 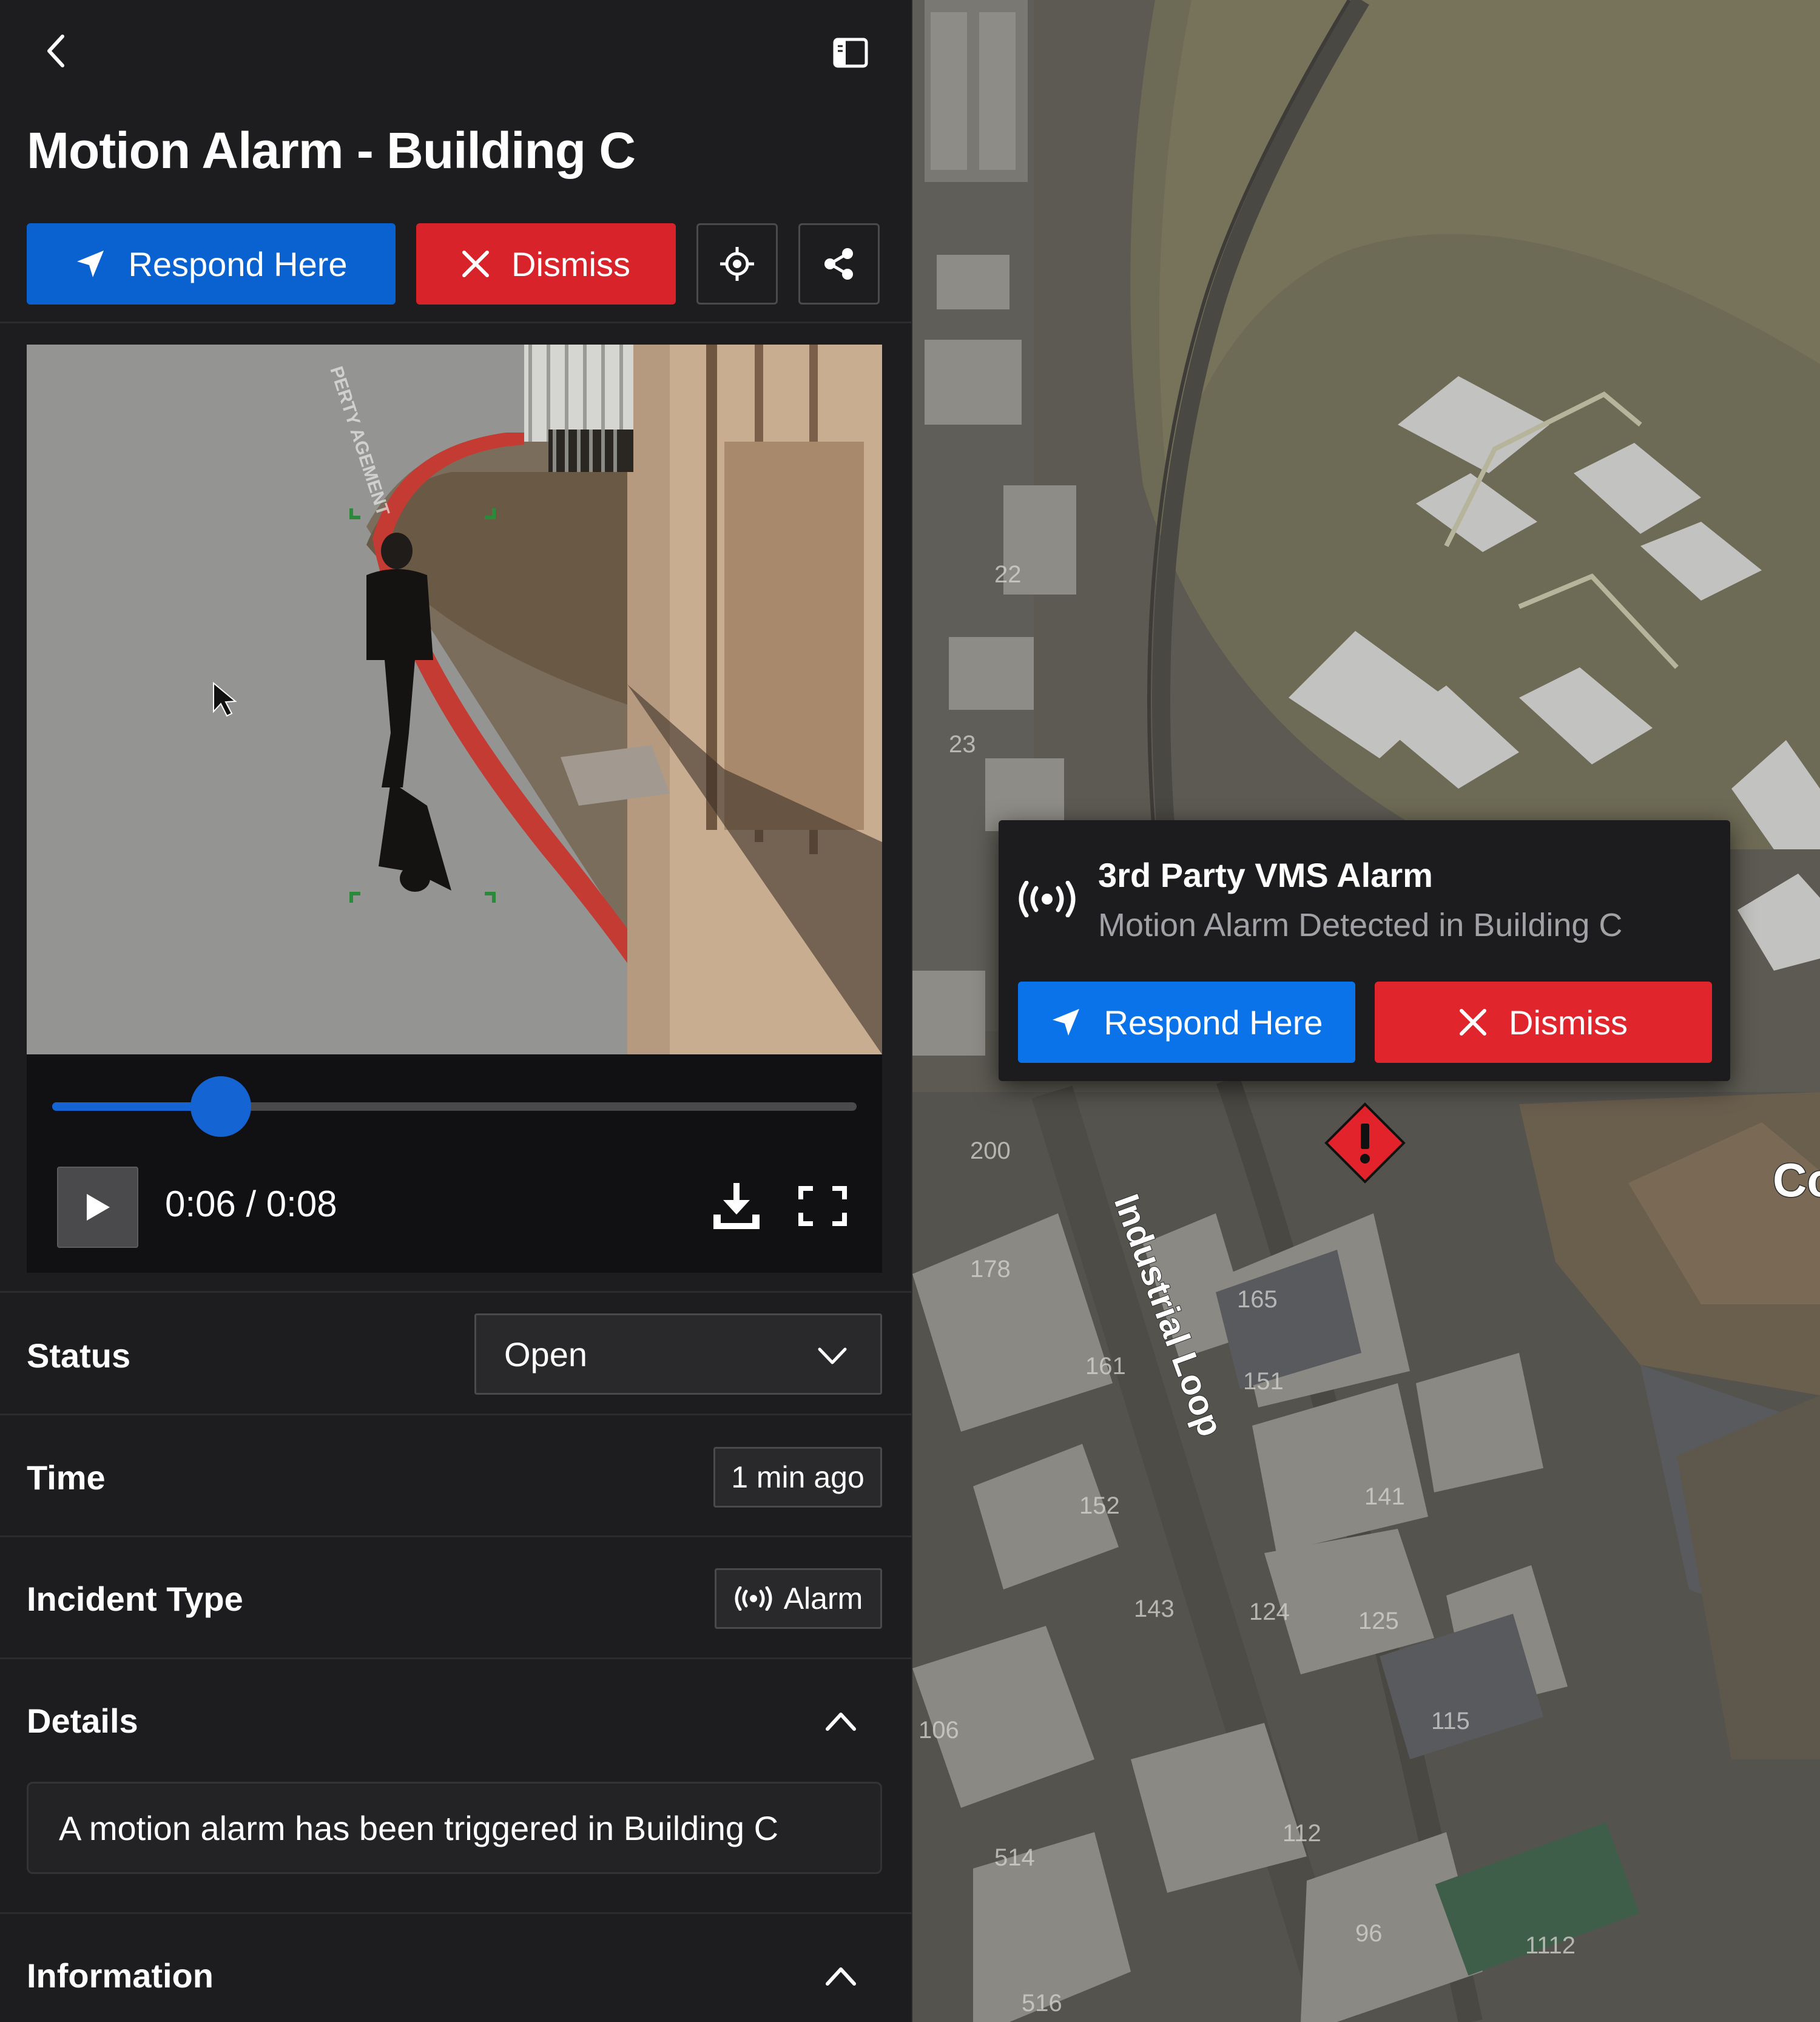 What do you see at coordinates (1154, 1609) in the screenshot?
I see `map-label-143: 143` at bounding box center [1154, 1609].